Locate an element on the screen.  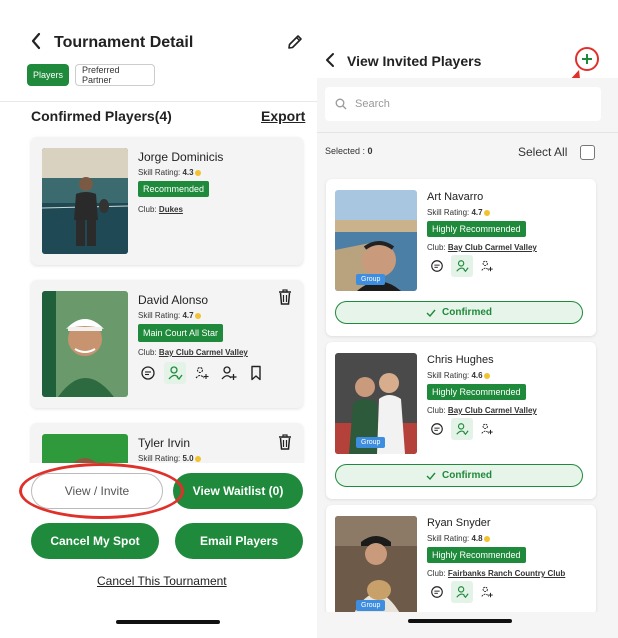
export-link: Export is located at coordinates (283, 116).